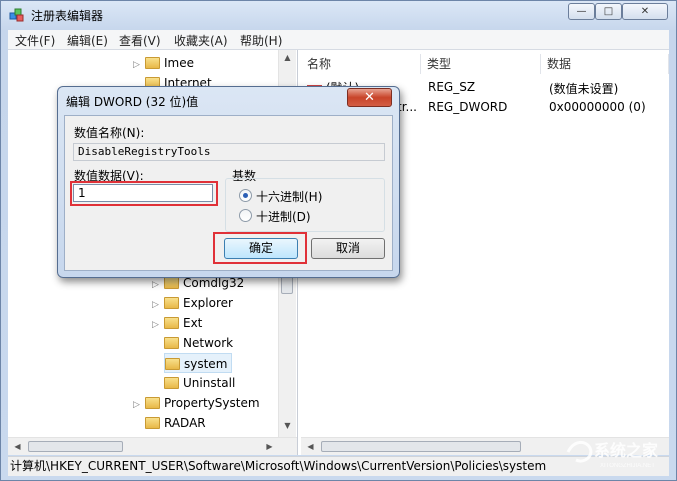 Image resolution: width=677 pixels, height=481 pixels. I want to click on menu-view: 查看(V), so click(140, 40).